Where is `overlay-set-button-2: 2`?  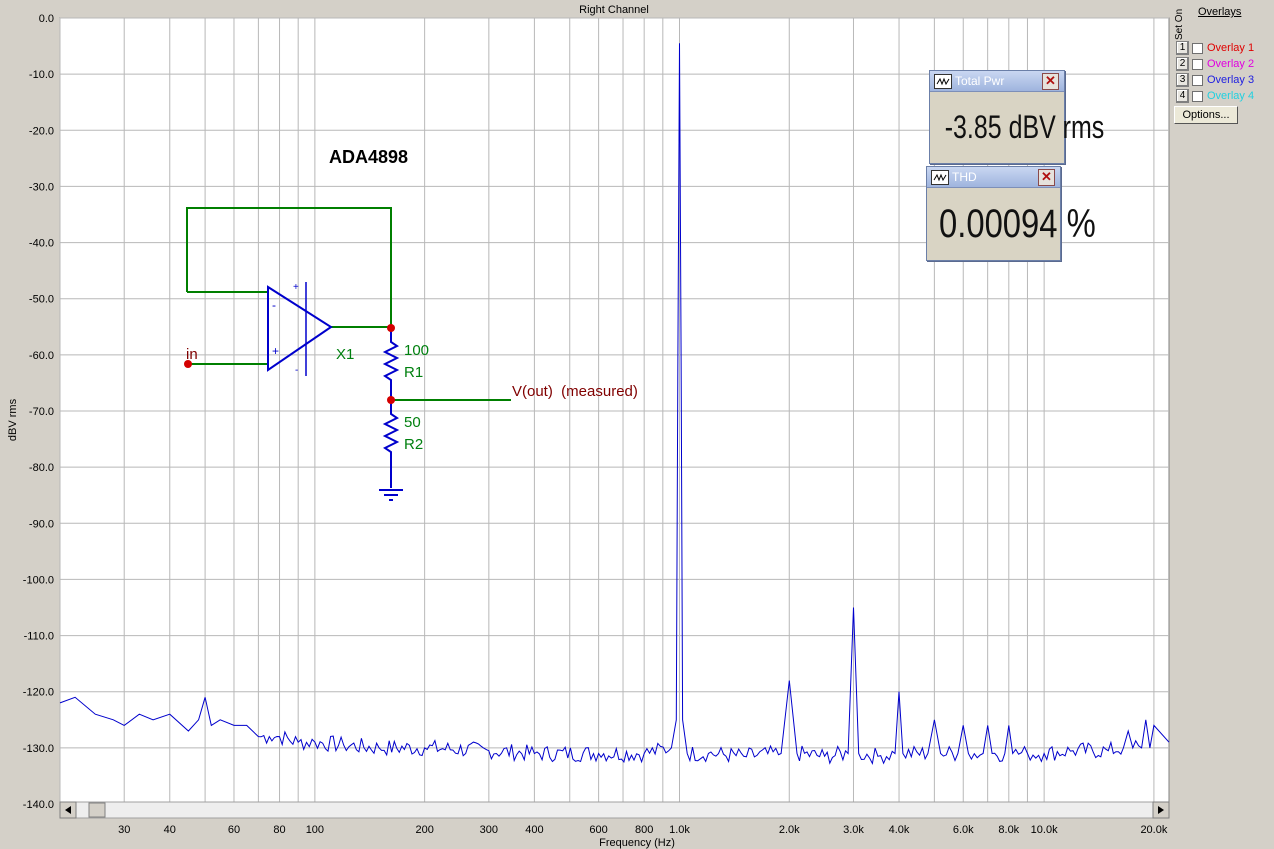 overlay-set-button-2: 2 is located at coordinates (1182, 64).